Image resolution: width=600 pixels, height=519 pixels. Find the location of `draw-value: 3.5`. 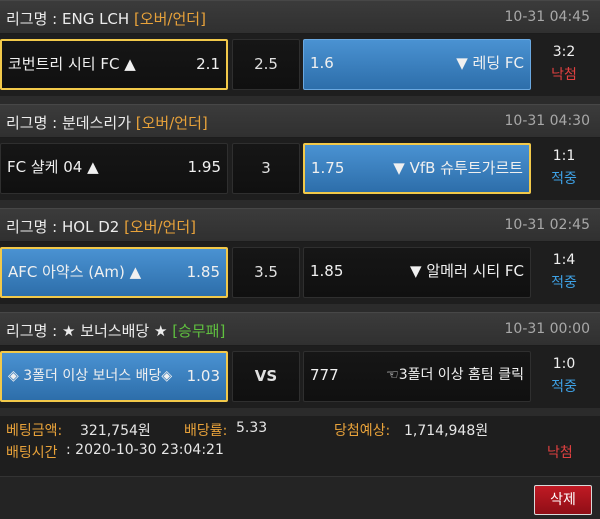

draw-value: 3.5 is located at coordinates (266, 272).